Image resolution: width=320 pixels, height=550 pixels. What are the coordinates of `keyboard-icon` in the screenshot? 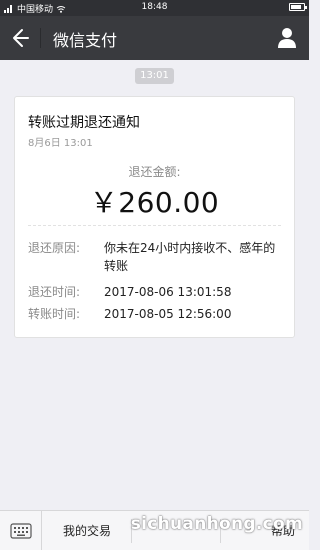 It's located at (21, 531).